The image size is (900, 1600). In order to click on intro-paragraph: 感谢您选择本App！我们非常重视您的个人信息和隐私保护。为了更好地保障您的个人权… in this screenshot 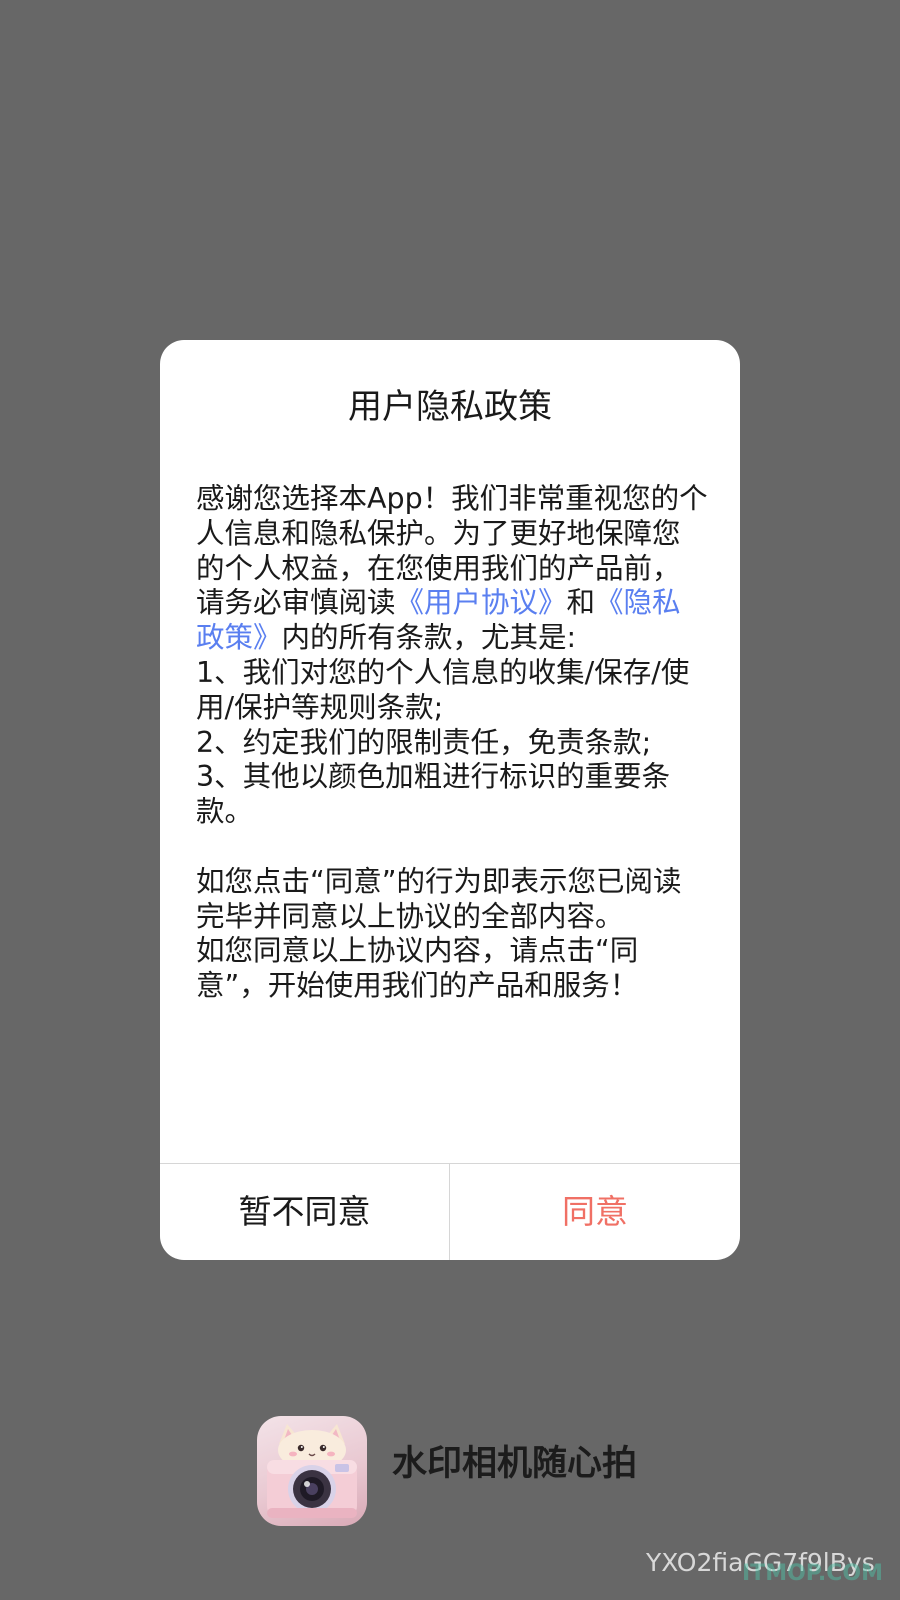, I will do `click(452, 569)`.